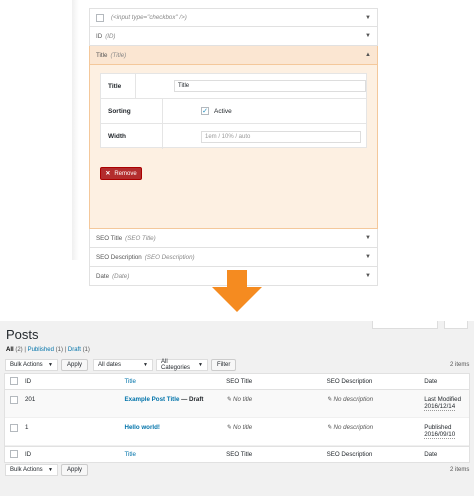 Image resolution: width=474 pixels, height=496 pixels. Describe the element at coordinates (233, 257) in the screenshot. I see `column-row-seo-description: SEO Description (SEO Description) ▼` at that location.